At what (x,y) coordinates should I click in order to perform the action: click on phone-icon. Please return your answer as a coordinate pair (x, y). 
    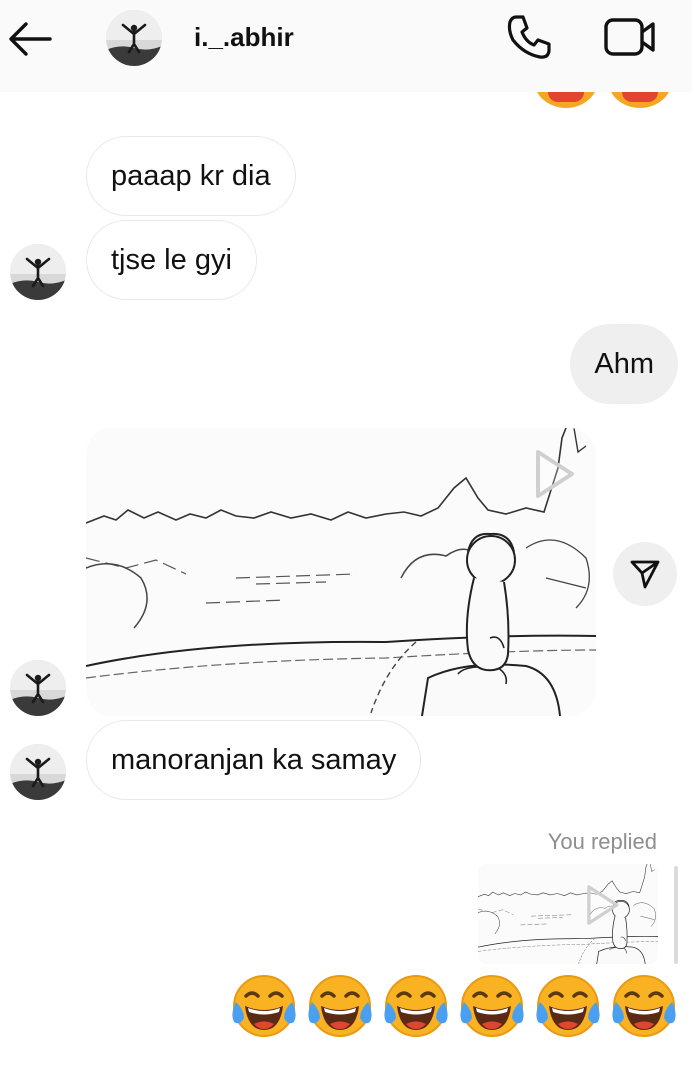
    Looking at the image, I should click on (529, 37).